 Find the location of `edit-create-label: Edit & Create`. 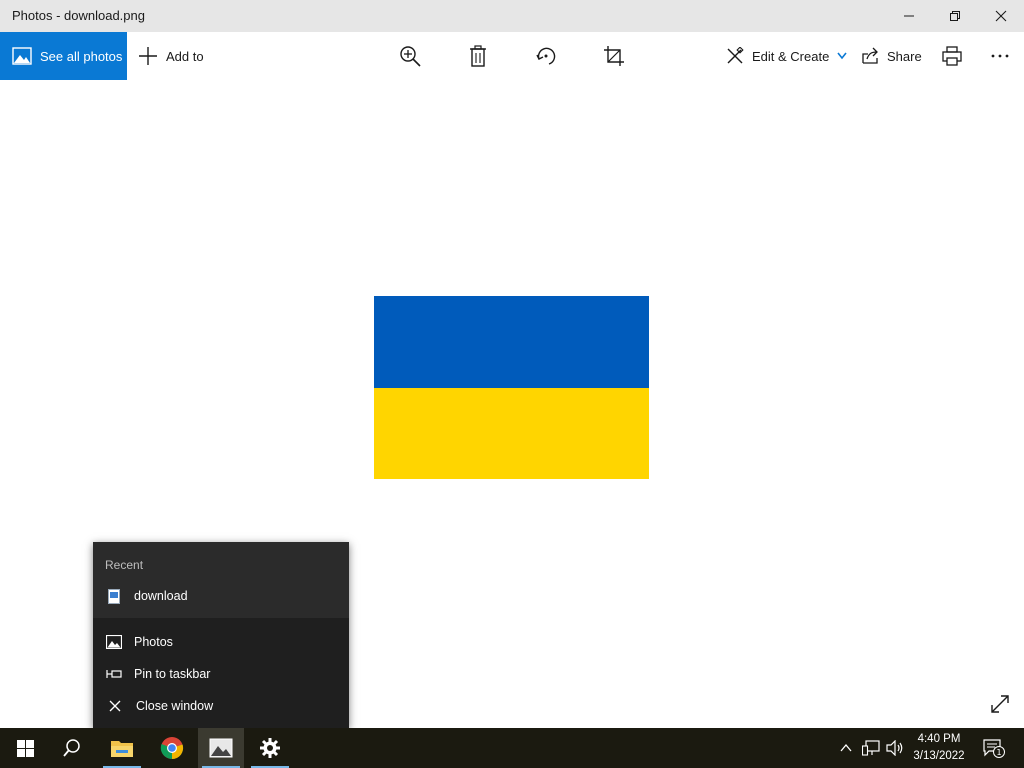

edit-create-label: Edit & Create is located at coordinates (791, 56).